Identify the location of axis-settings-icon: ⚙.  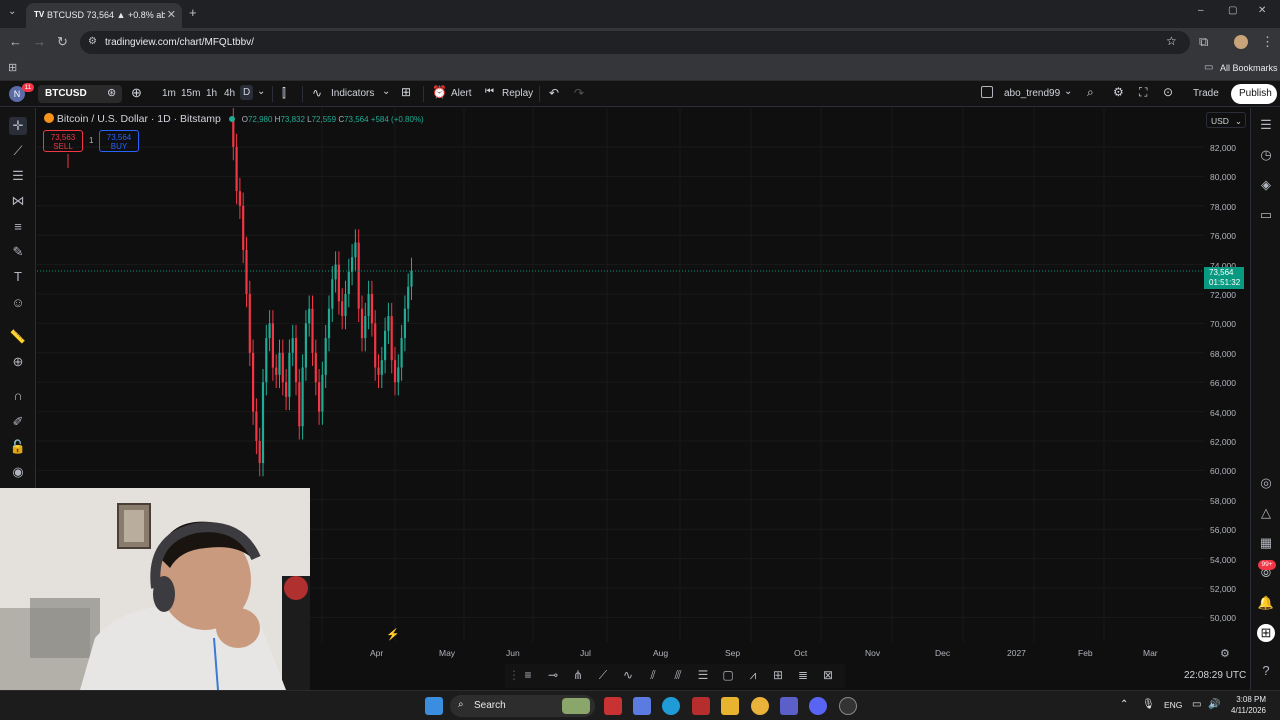
(1225, 653).